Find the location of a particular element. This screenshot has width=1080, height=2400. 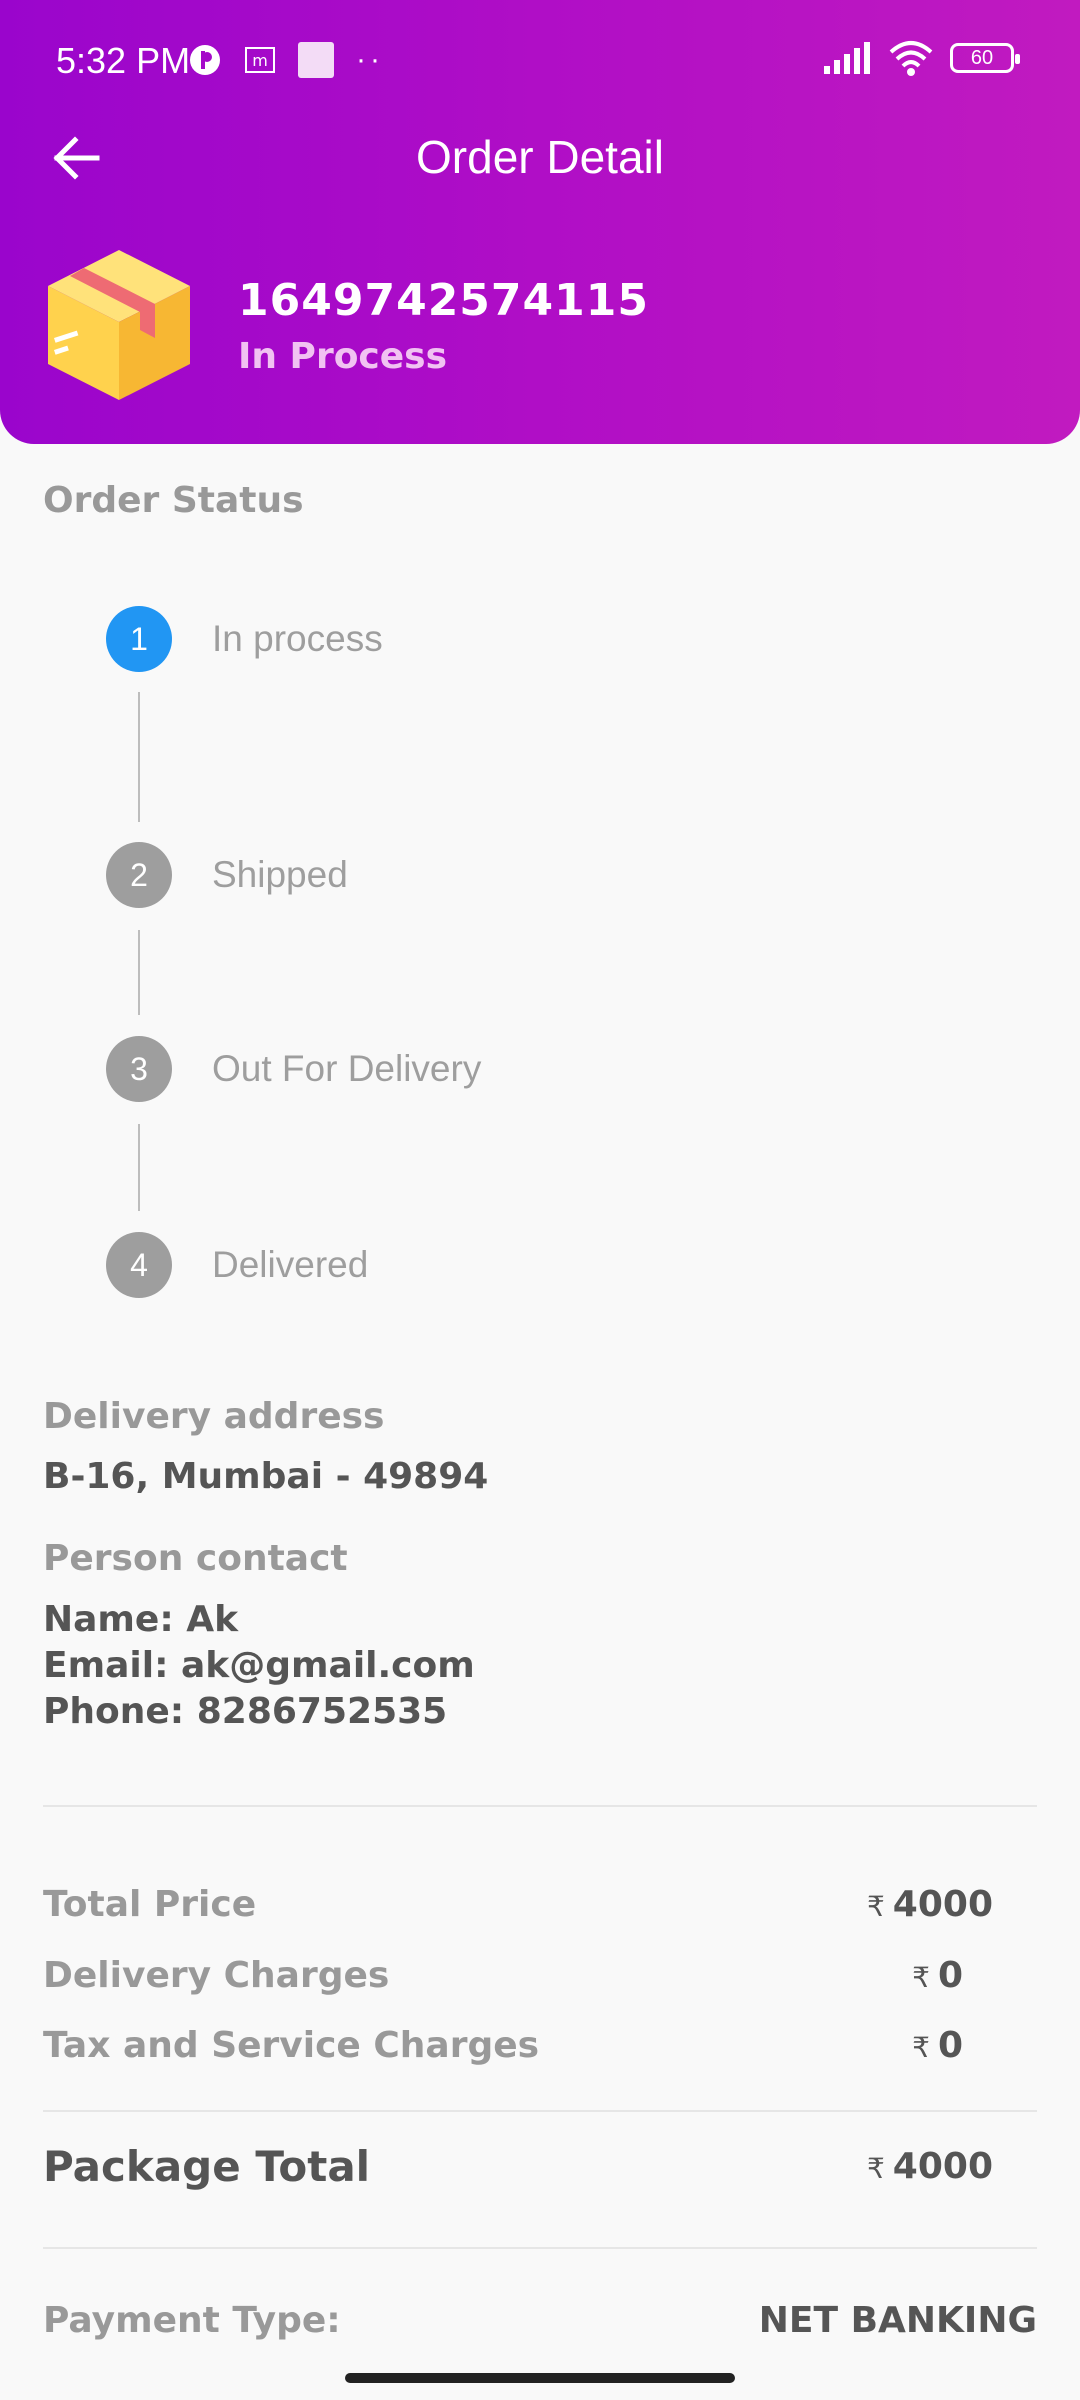

status-step-shipped: 2 Shipped is located at coordinates (227, 875).